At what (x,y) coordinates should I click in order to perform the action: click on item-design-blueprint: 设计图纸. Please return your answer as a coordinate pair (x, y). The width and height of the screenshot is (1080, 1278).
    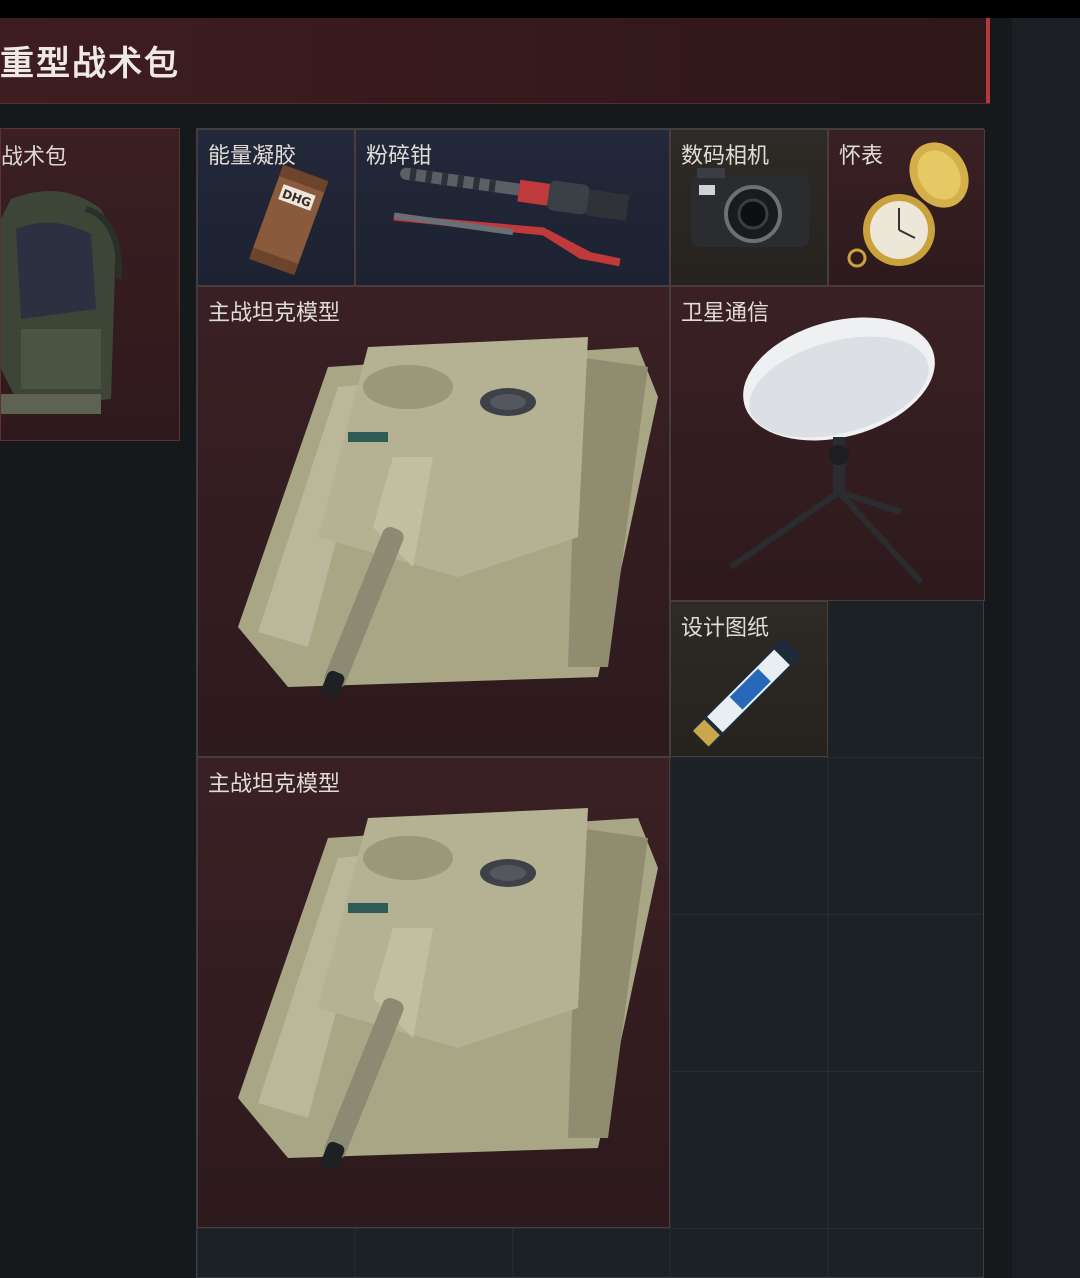
    Looking at the image, I should click on (749, 679).